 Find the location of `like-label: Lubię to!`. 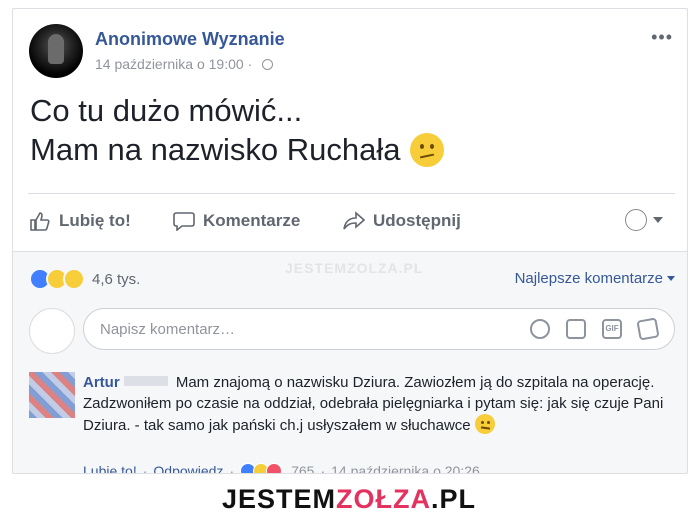

like-label: Lubię to! is located at coordinates (95, 220).